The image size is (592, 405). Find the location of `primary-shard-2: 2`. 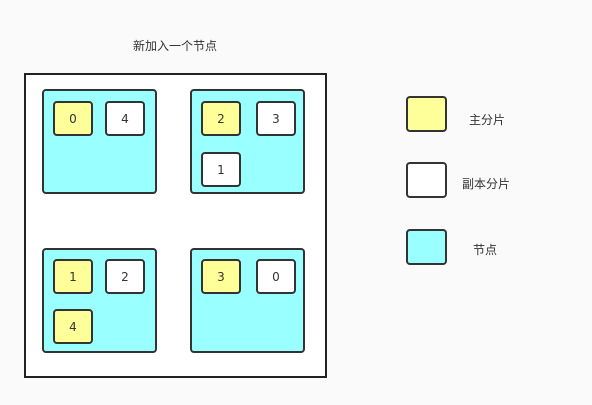

primary-shard-2: 2 is located at coordinates (221, 118).